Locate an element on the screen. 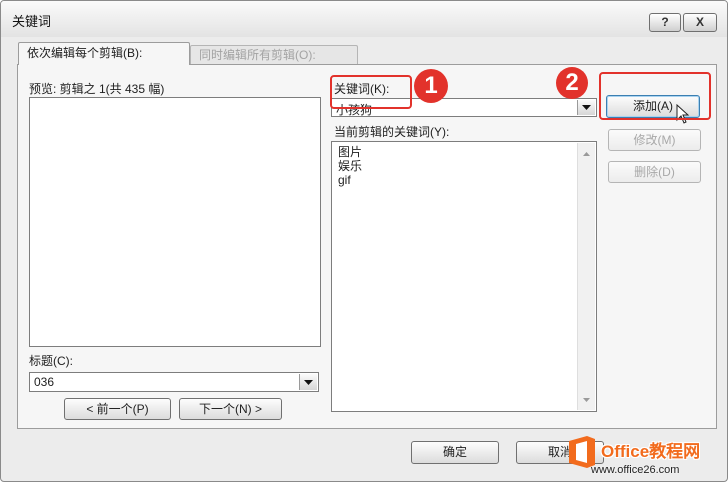  caption-value: 036 is located at coordinates (44, 382).